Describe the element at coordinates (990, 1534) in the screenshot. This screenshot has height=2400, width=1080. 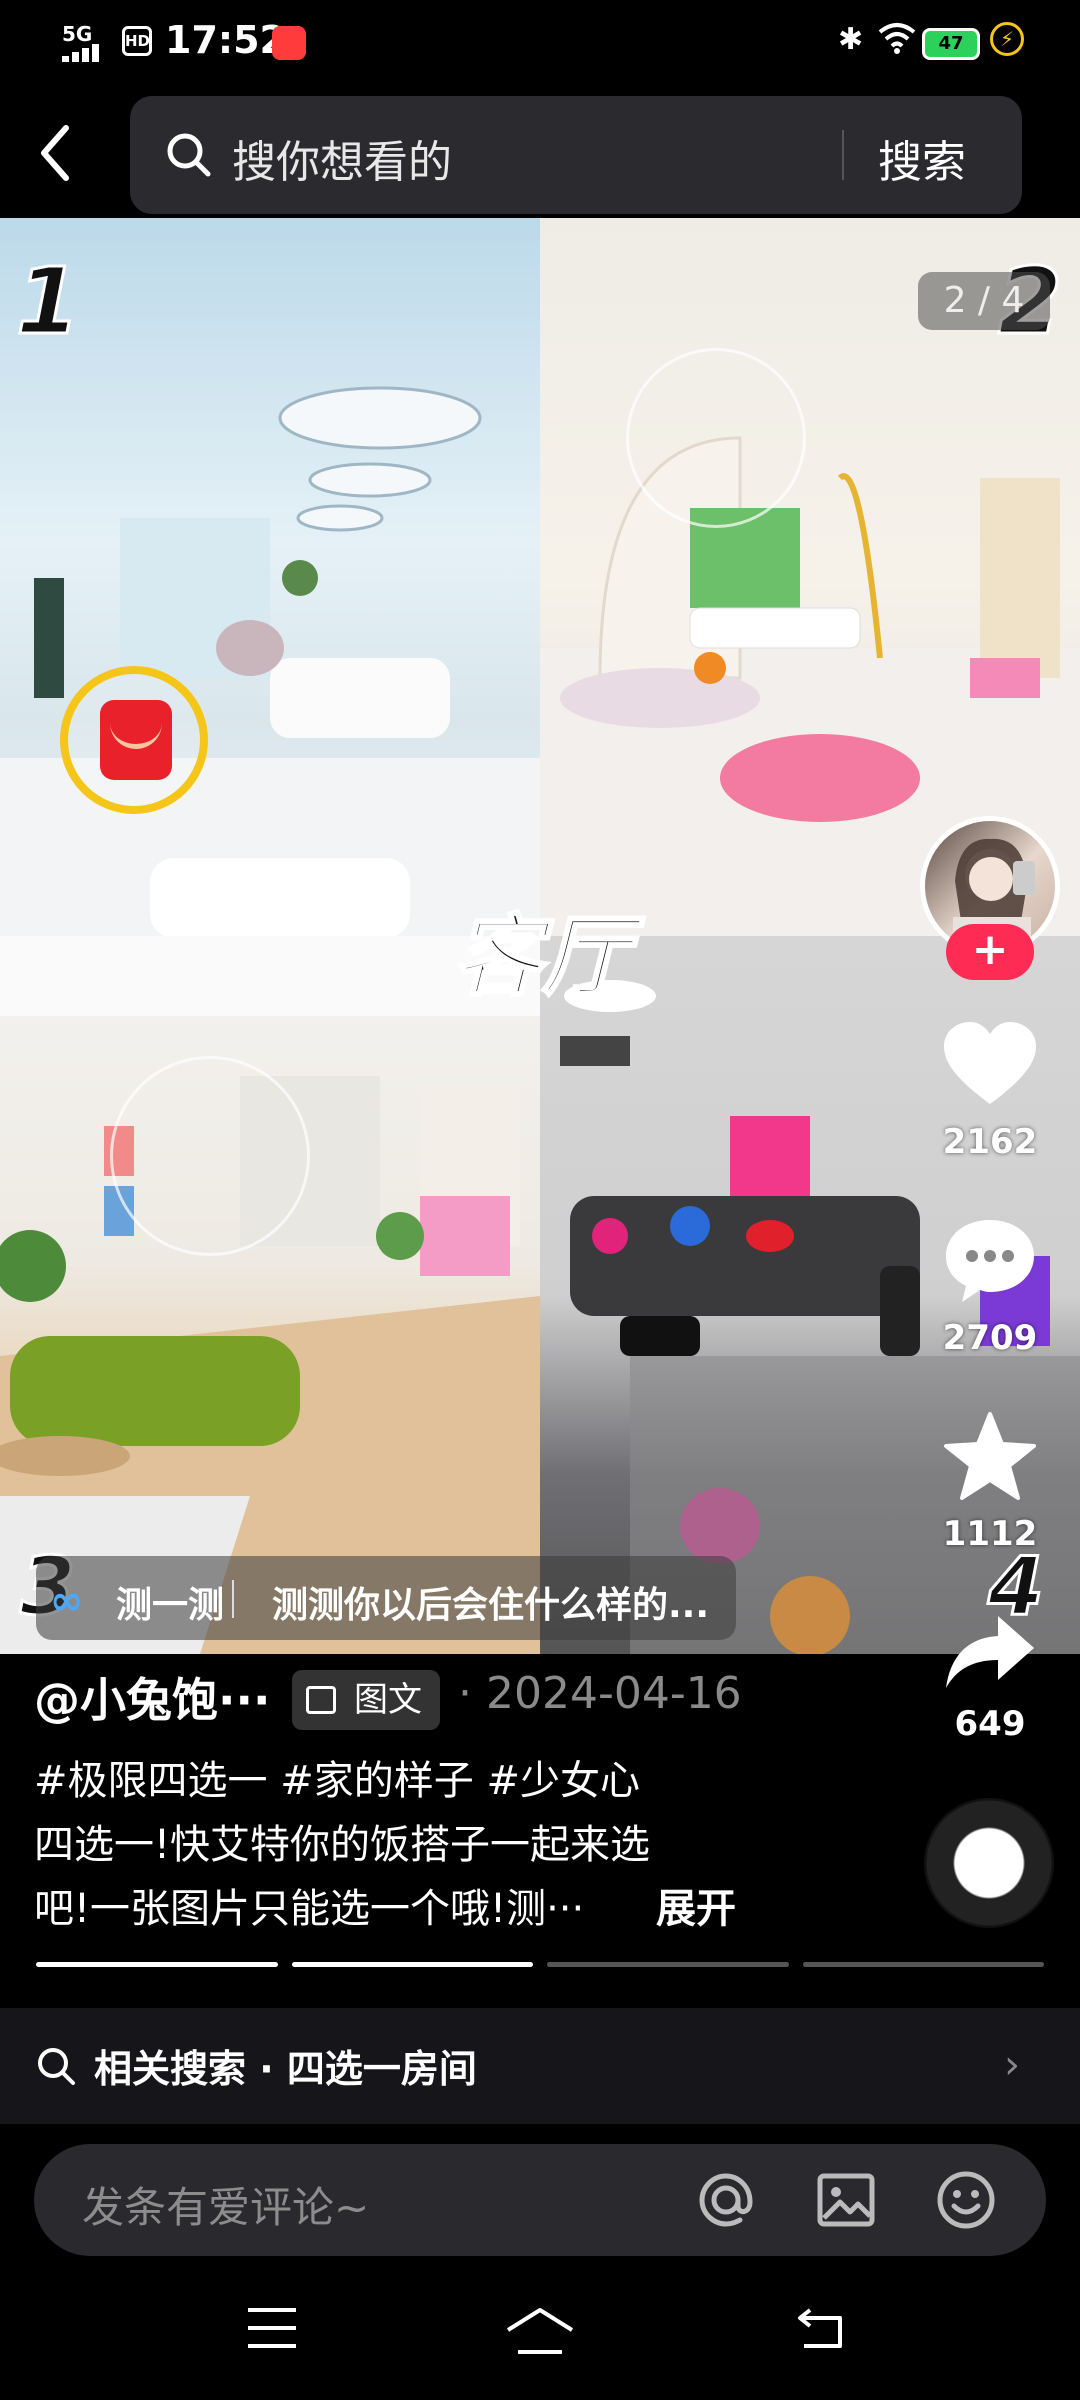
I see `favorite-count: 1112` at that location.